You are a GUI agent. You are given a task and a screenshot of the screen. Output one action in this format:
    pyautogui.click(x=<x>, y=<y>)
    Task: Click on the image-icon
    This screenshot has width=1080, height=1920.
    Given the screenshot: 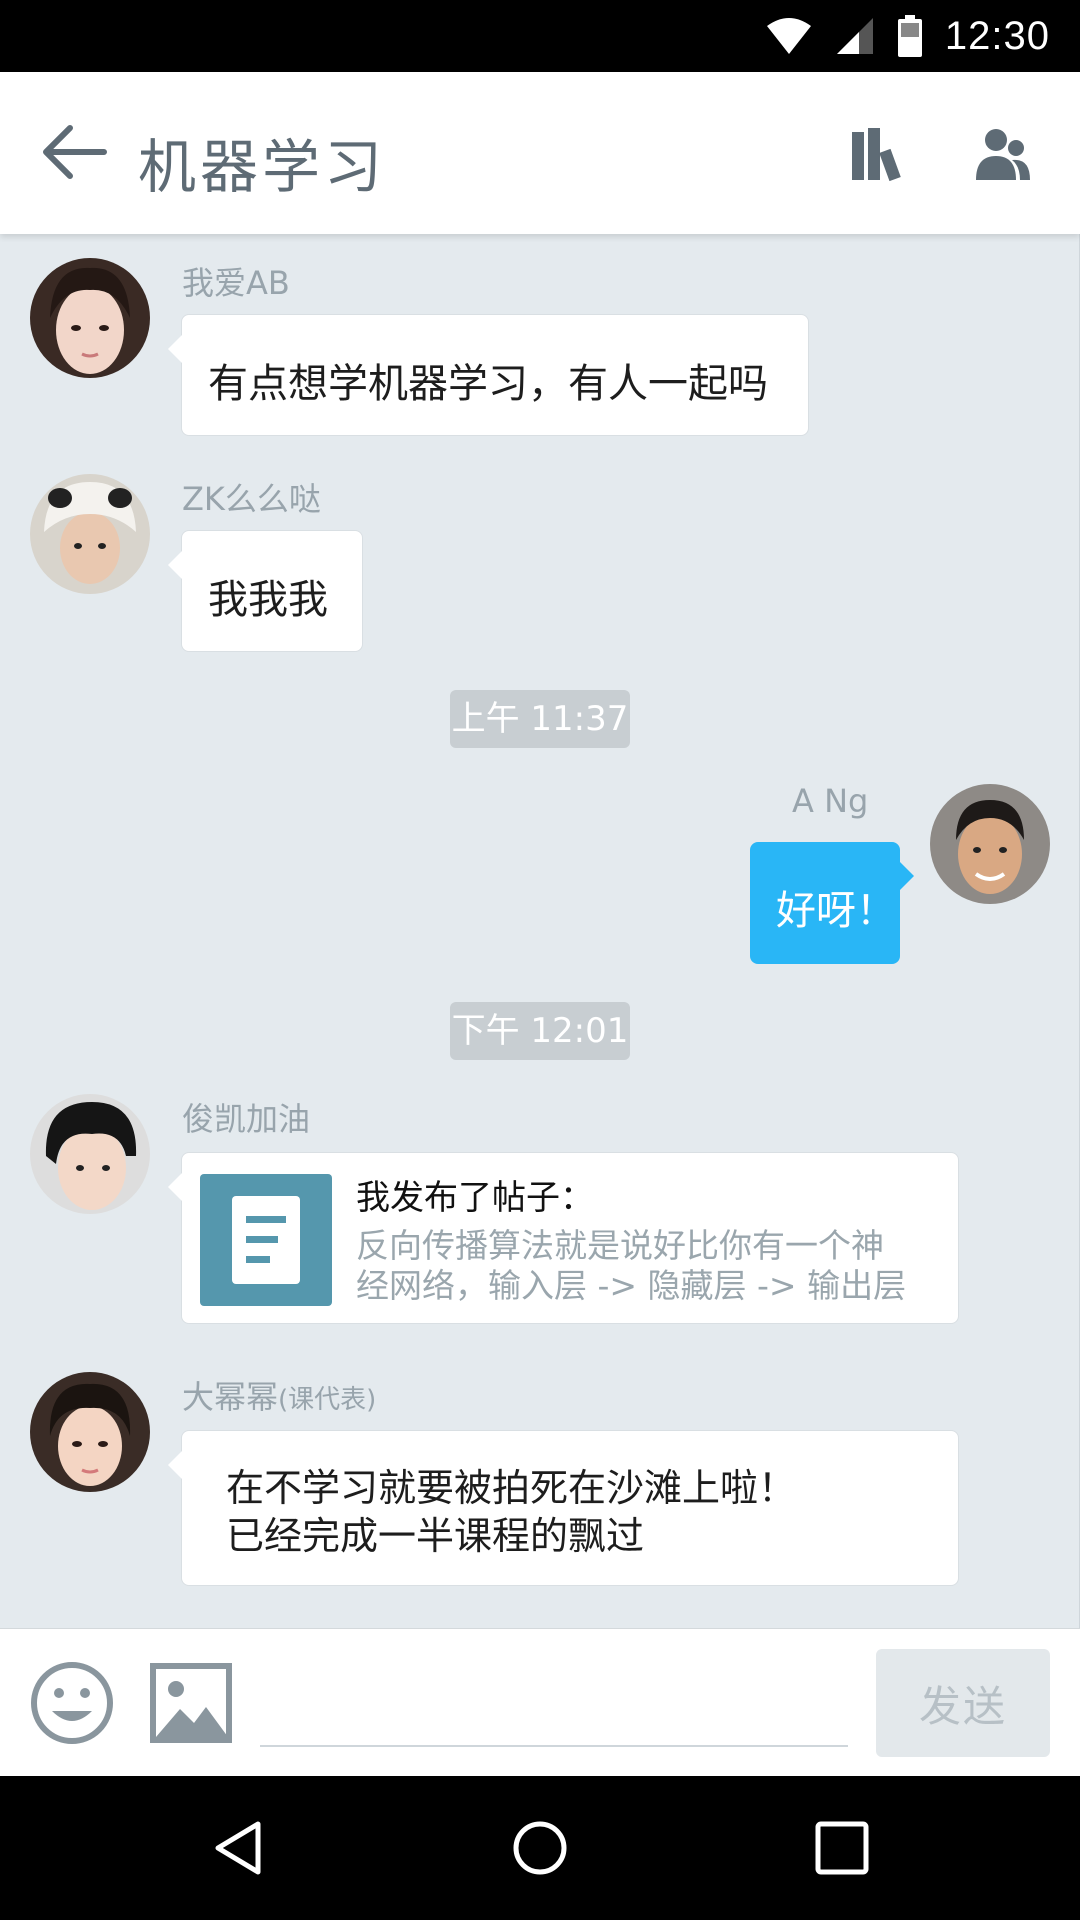 What is the action you would take?
    pyautogui.click(x=191, y=1703)
    